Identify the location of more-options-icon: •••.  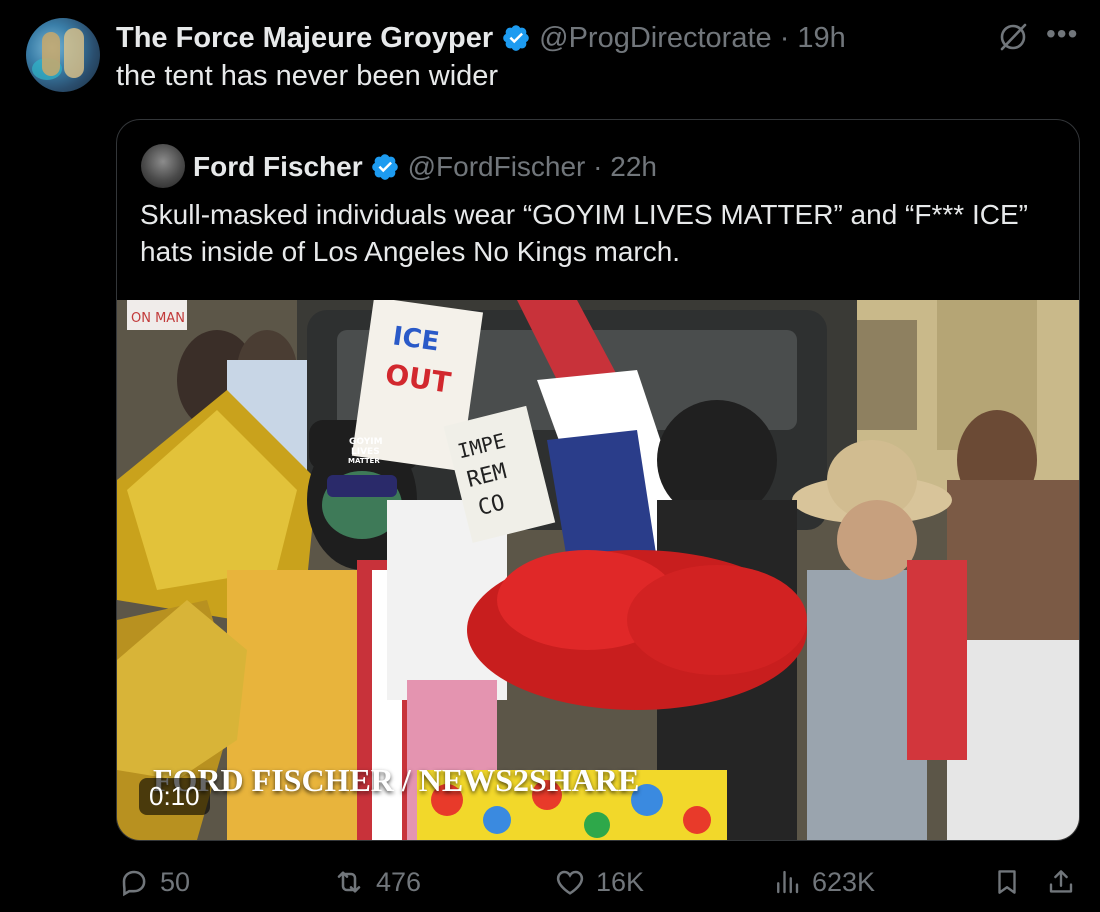
(1062, 34).